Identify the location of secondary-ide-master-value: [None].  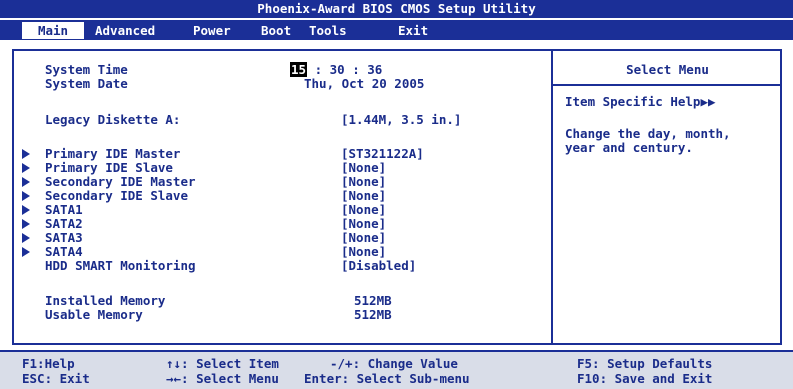
(363, 181).